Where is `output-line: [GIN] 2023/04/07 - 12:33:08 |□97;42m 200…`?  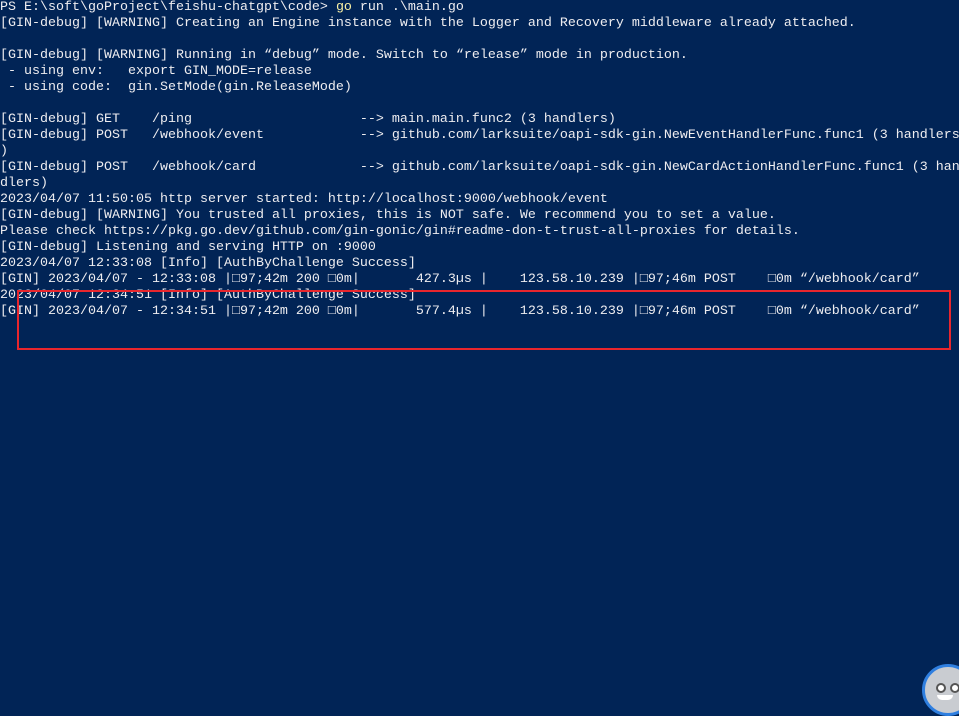
output-line: [GIN] 2023/04/07 - 12:33:08 |□97;42m 200… is located at coordinates (460, 279).